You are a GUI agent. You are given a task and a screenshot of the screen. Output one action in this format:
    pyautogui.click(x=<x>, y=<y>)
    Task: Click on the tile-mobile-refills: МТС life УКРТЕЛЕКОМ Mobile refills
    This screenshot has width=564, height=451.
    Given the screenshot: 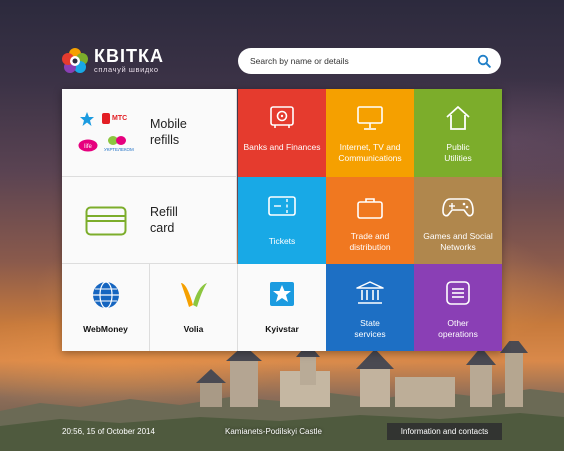 What is the action you would take?
    pyautogui.click(x=149, y=133)
    